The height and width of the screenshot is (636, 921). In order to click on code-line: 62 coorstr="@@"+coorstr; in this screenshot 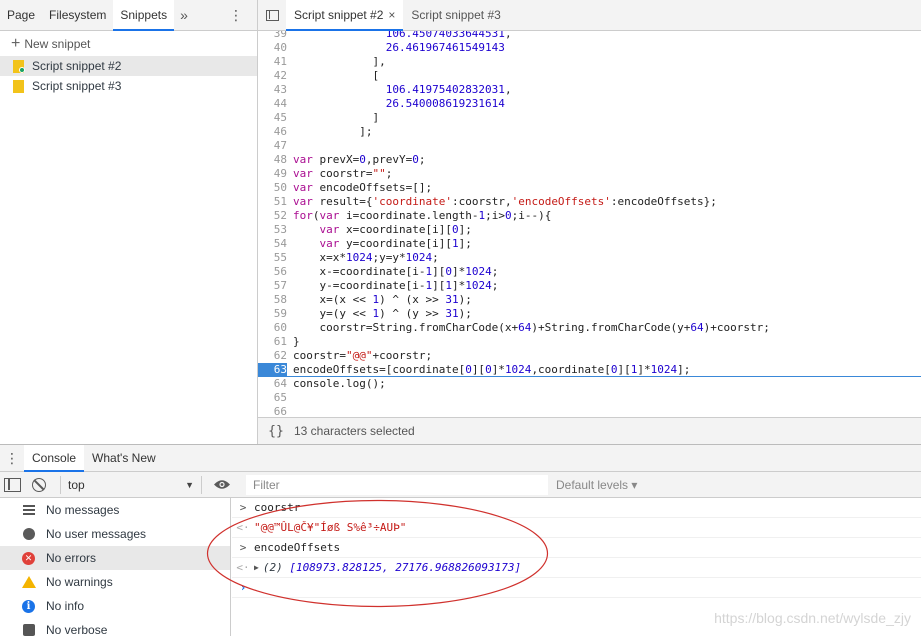, I will do `click(589, 356)`.